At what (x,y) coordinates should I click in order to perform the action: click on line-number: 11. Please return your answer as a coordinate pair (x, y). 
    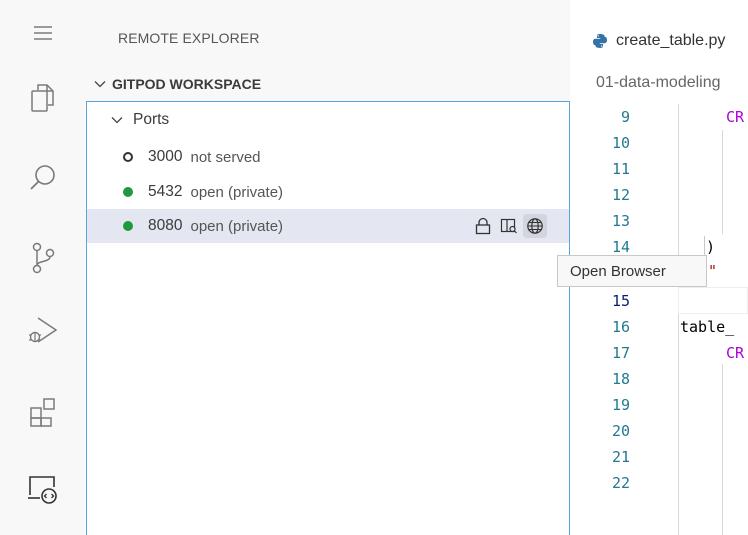
    Looking at the image, I should click on (620, 169).